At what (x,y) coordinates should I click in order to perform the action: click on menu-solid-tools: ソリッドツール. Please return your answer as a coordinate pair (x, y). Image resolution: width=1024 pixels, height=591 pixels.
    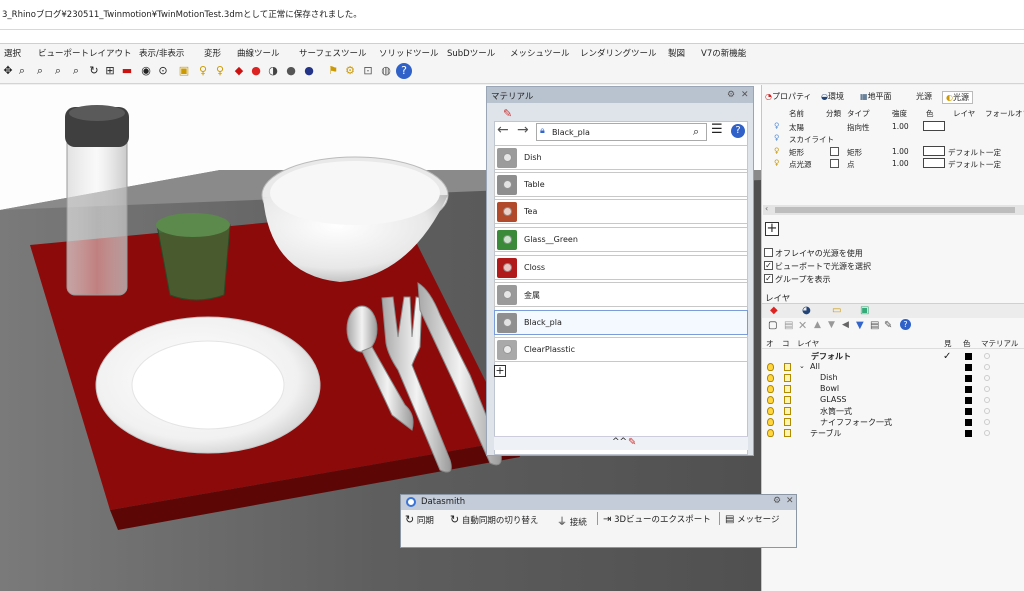
    Looking at the image, I should click on (409, 53).